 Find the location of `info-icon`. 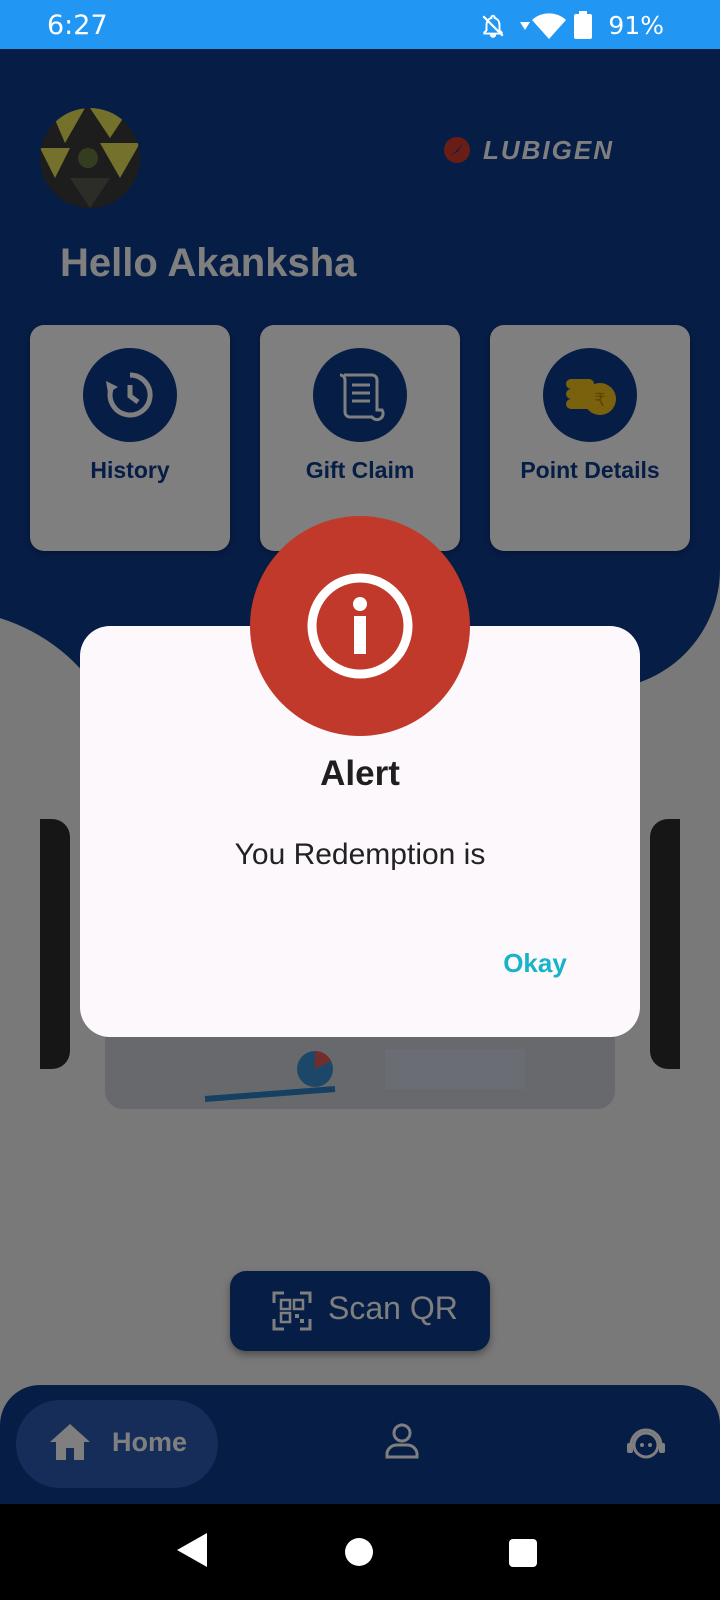

info-icon is located at coordinates (360, 626).